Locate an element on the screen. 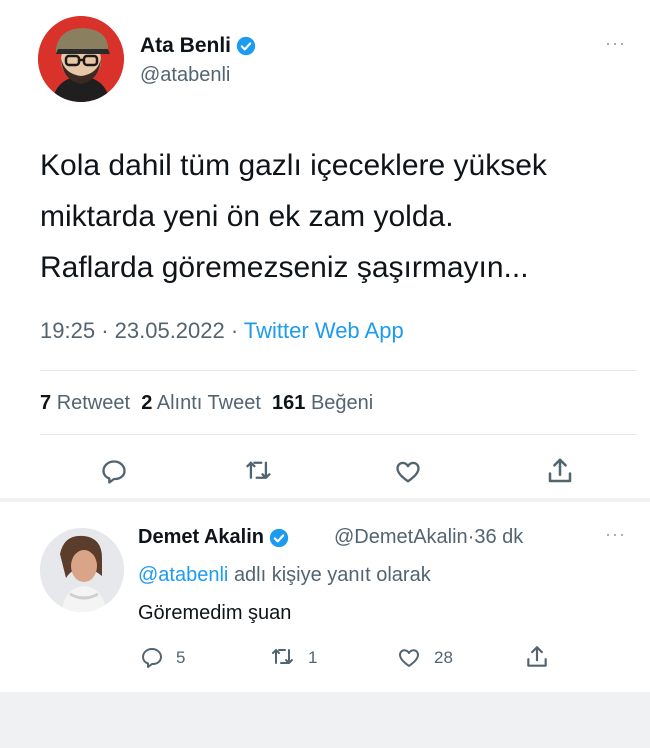 The width and height of the screenshot is (650, 748). avatar-illustration is located at coordinates (81, 59).